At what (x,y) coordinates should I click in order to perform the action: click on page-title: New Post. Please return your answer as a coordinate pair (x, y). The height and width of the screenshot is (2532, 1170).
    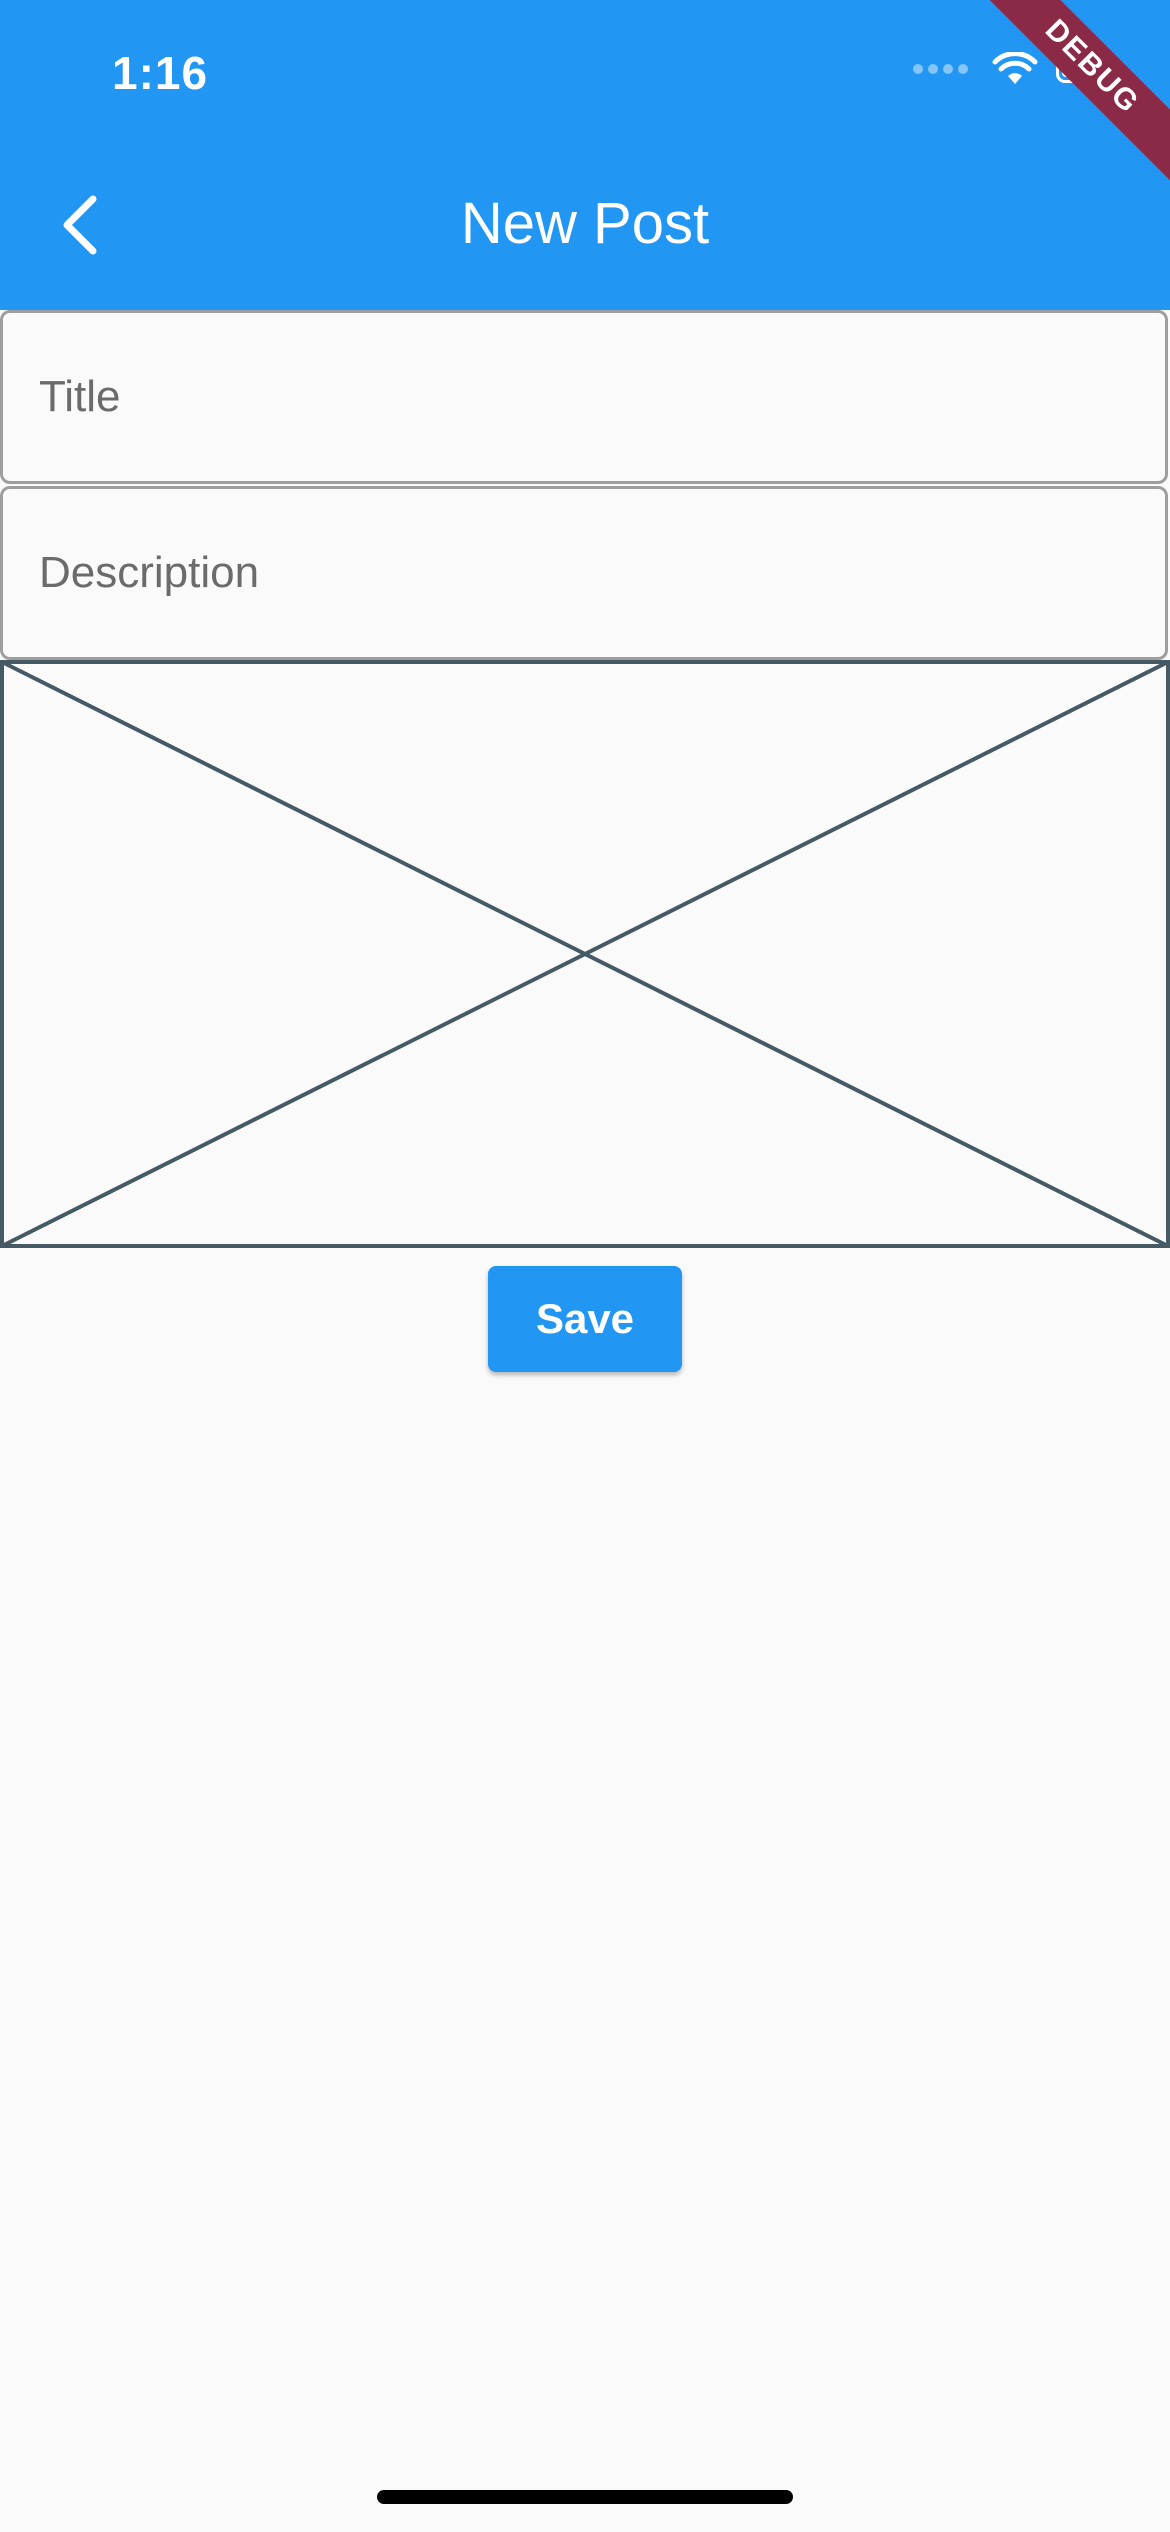
    Looking at the image, I should click on (585, 223).